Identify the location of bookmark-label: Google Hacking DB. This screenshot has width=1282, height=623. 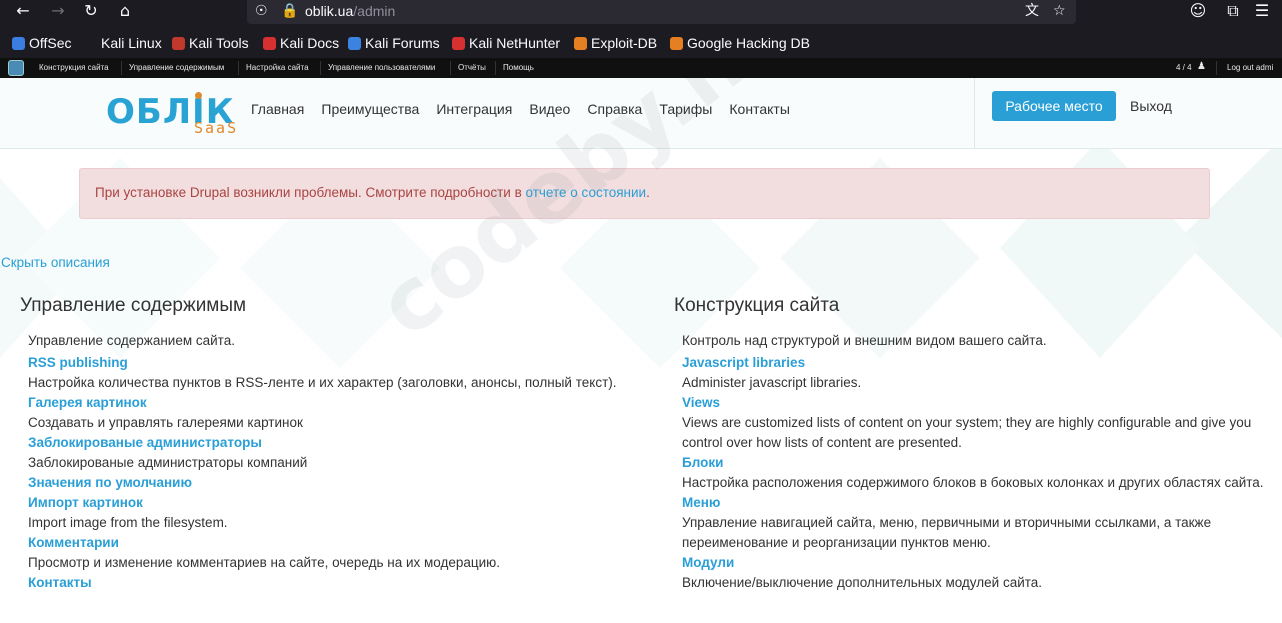
(748, 43).